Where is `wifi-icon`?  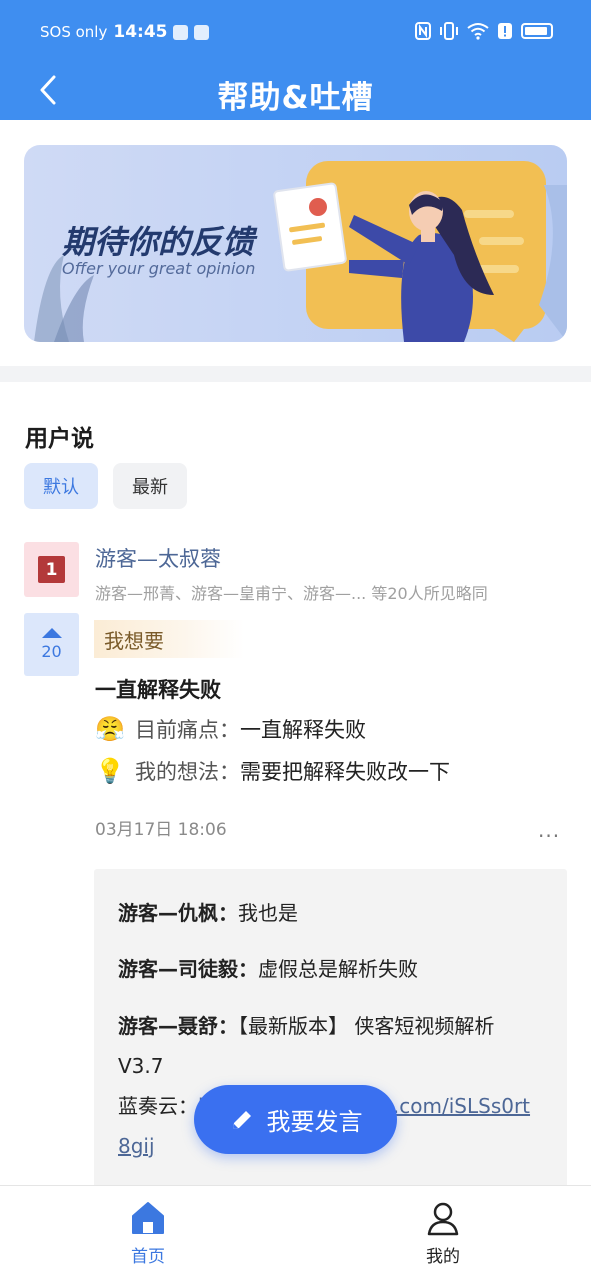 wifi-icon is located at coordinates (478, 31).